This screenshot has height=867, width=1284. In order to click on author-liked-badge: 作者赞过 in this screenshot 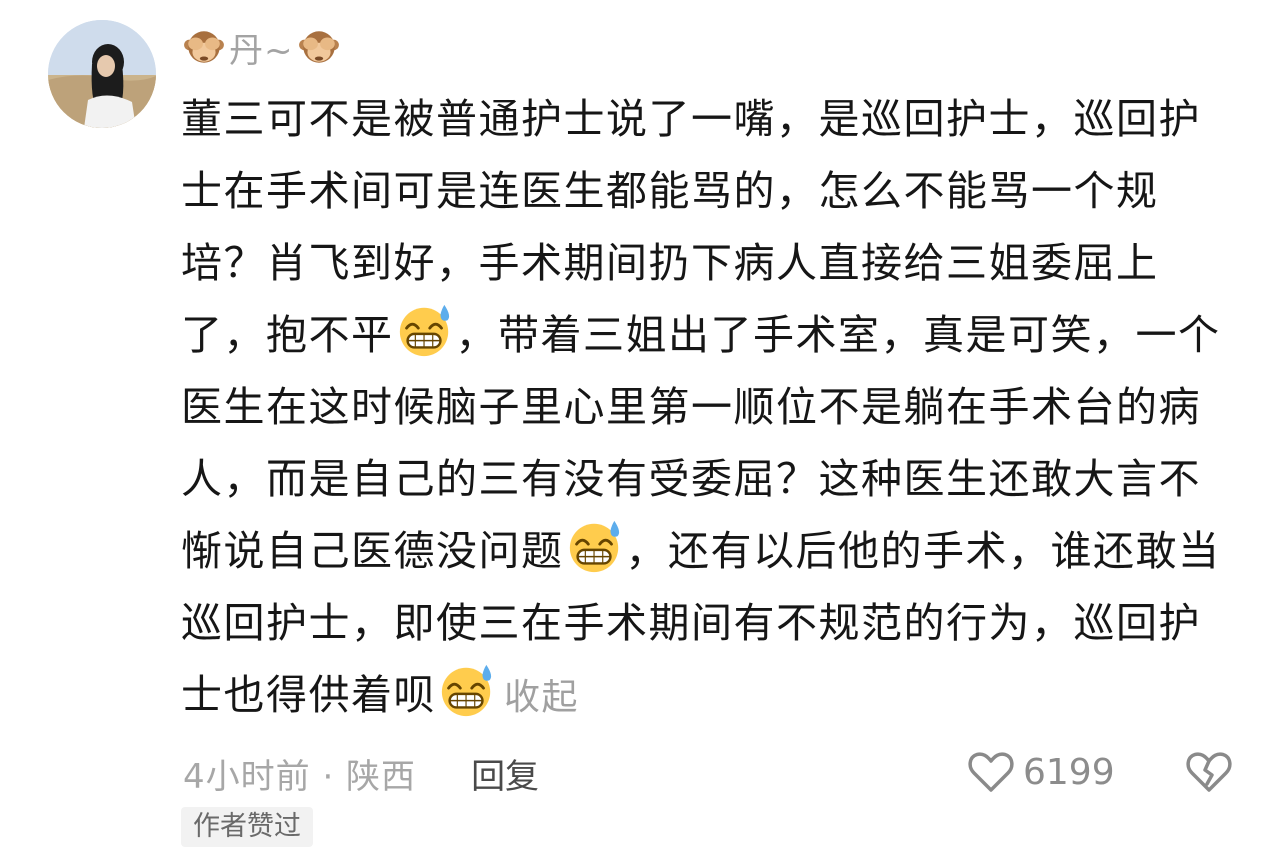, I will do `click(247, 827)`.